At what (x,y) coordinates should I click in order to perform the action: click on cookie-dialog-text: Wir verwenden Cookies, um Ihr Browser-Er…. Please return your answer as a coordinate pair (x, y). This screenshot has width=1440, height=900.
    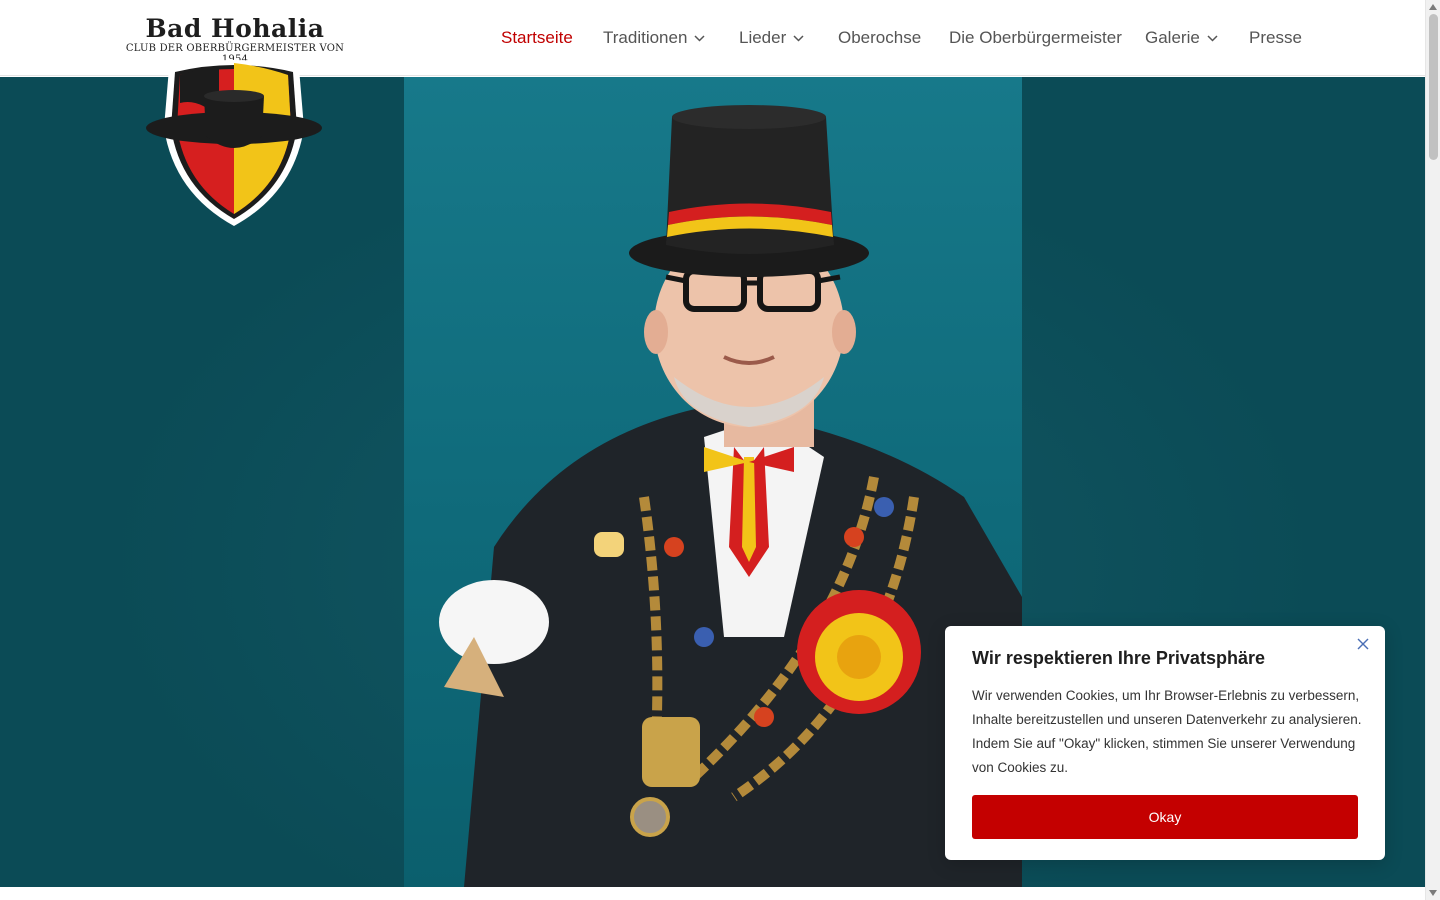
    Looking at the image, I should click on (1167, 731).